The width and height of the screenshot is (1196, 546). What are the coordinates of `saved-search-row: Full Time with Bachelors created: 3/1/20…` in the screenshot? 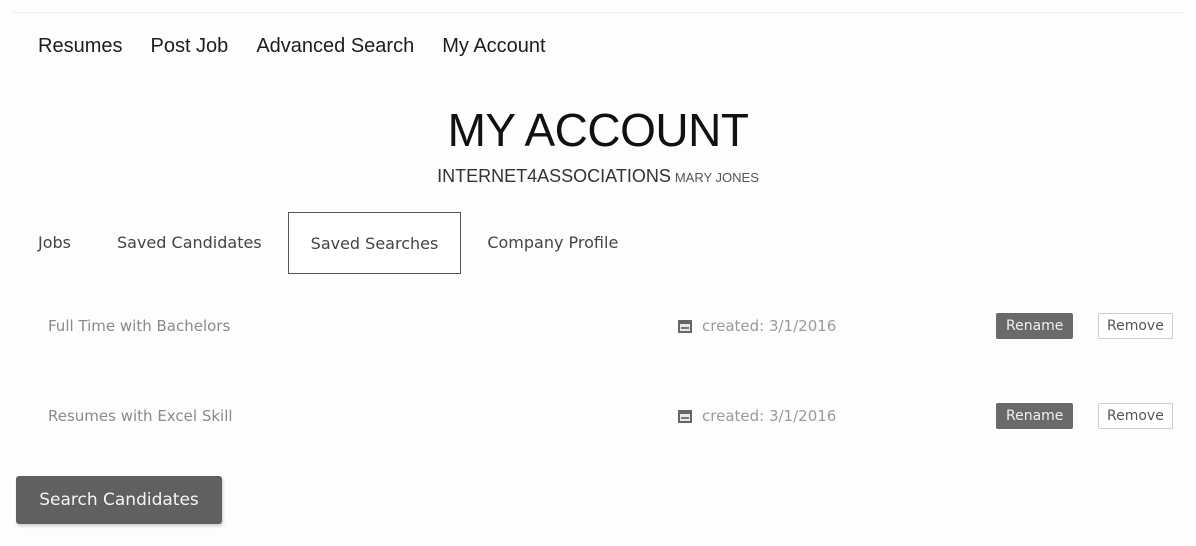 It's located at (610, 326).